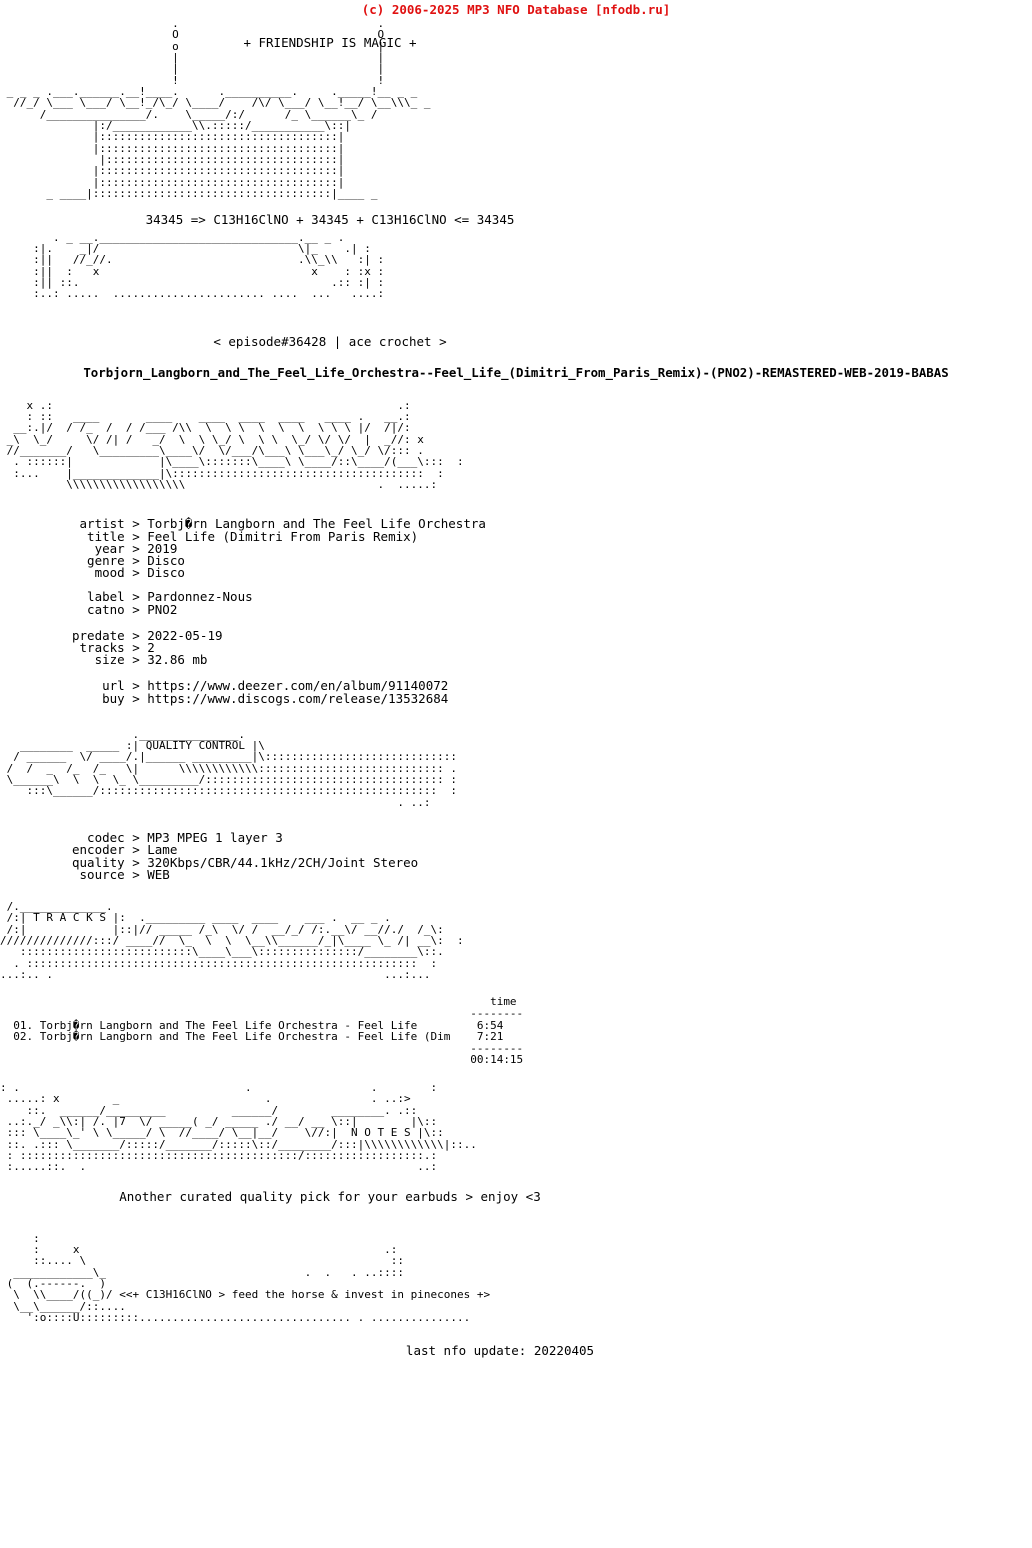  Describe the element at coordinates (516, 63) in the screenshot. I see `tagline-overlay: + FRIENDSHIP IS MAGIC +` at that location.